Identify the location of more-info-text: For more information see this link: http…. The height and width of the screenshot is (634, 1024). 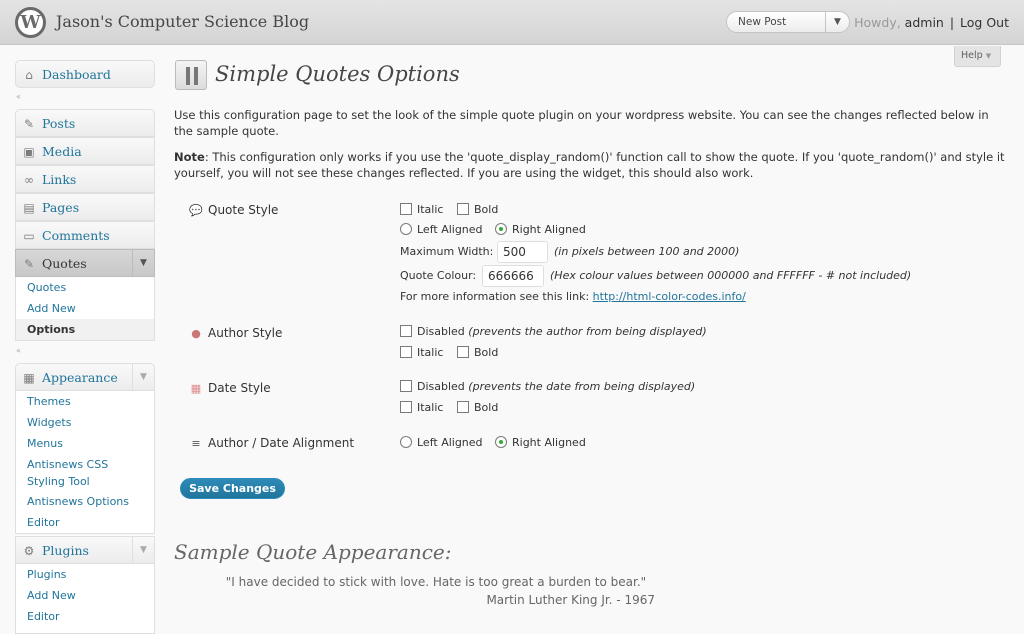
(573, 296).